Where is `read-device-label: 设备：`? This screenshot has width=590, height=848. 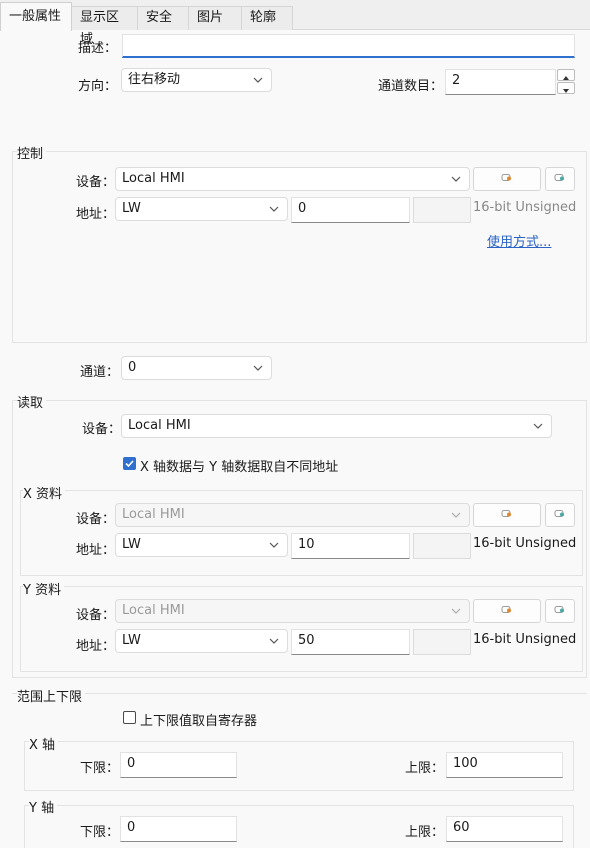 read-device-label: 设备： is located at coordinates (102, 429).